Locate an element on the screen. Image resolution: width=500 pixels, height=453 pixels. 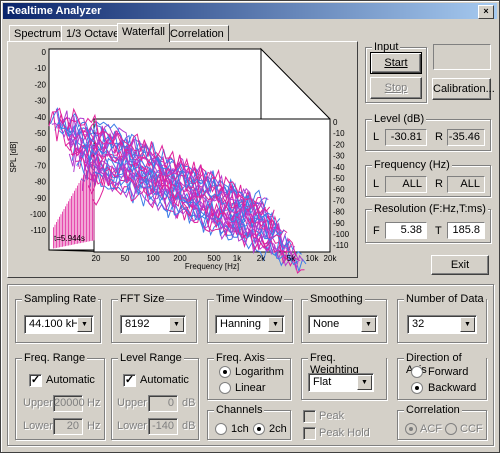
x-tick-label: 20k is located at coordinates (331, 258).